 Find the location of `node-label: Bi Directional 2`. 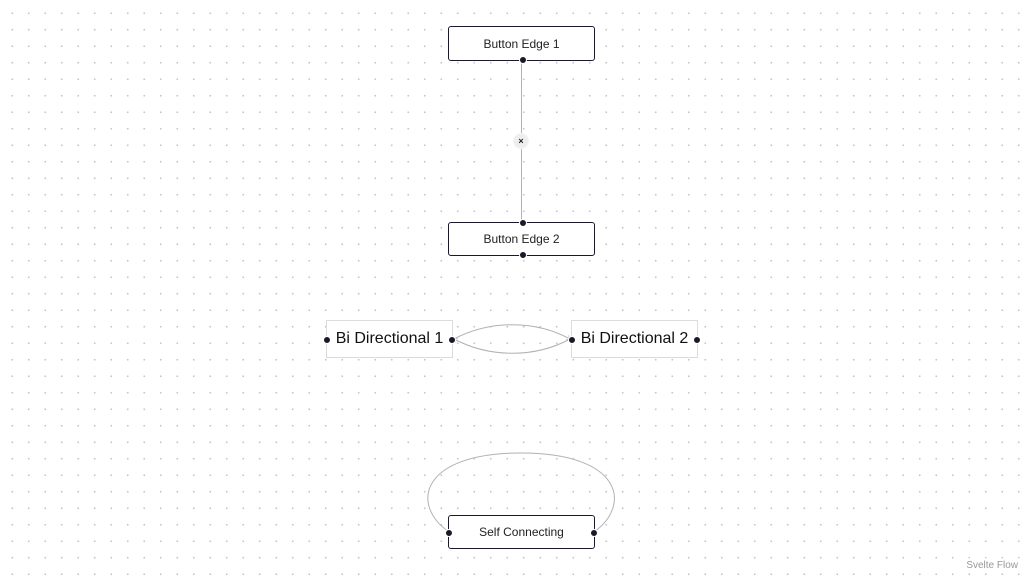

node-label: Bi Directional 2 is located at coordinates (634, 338).